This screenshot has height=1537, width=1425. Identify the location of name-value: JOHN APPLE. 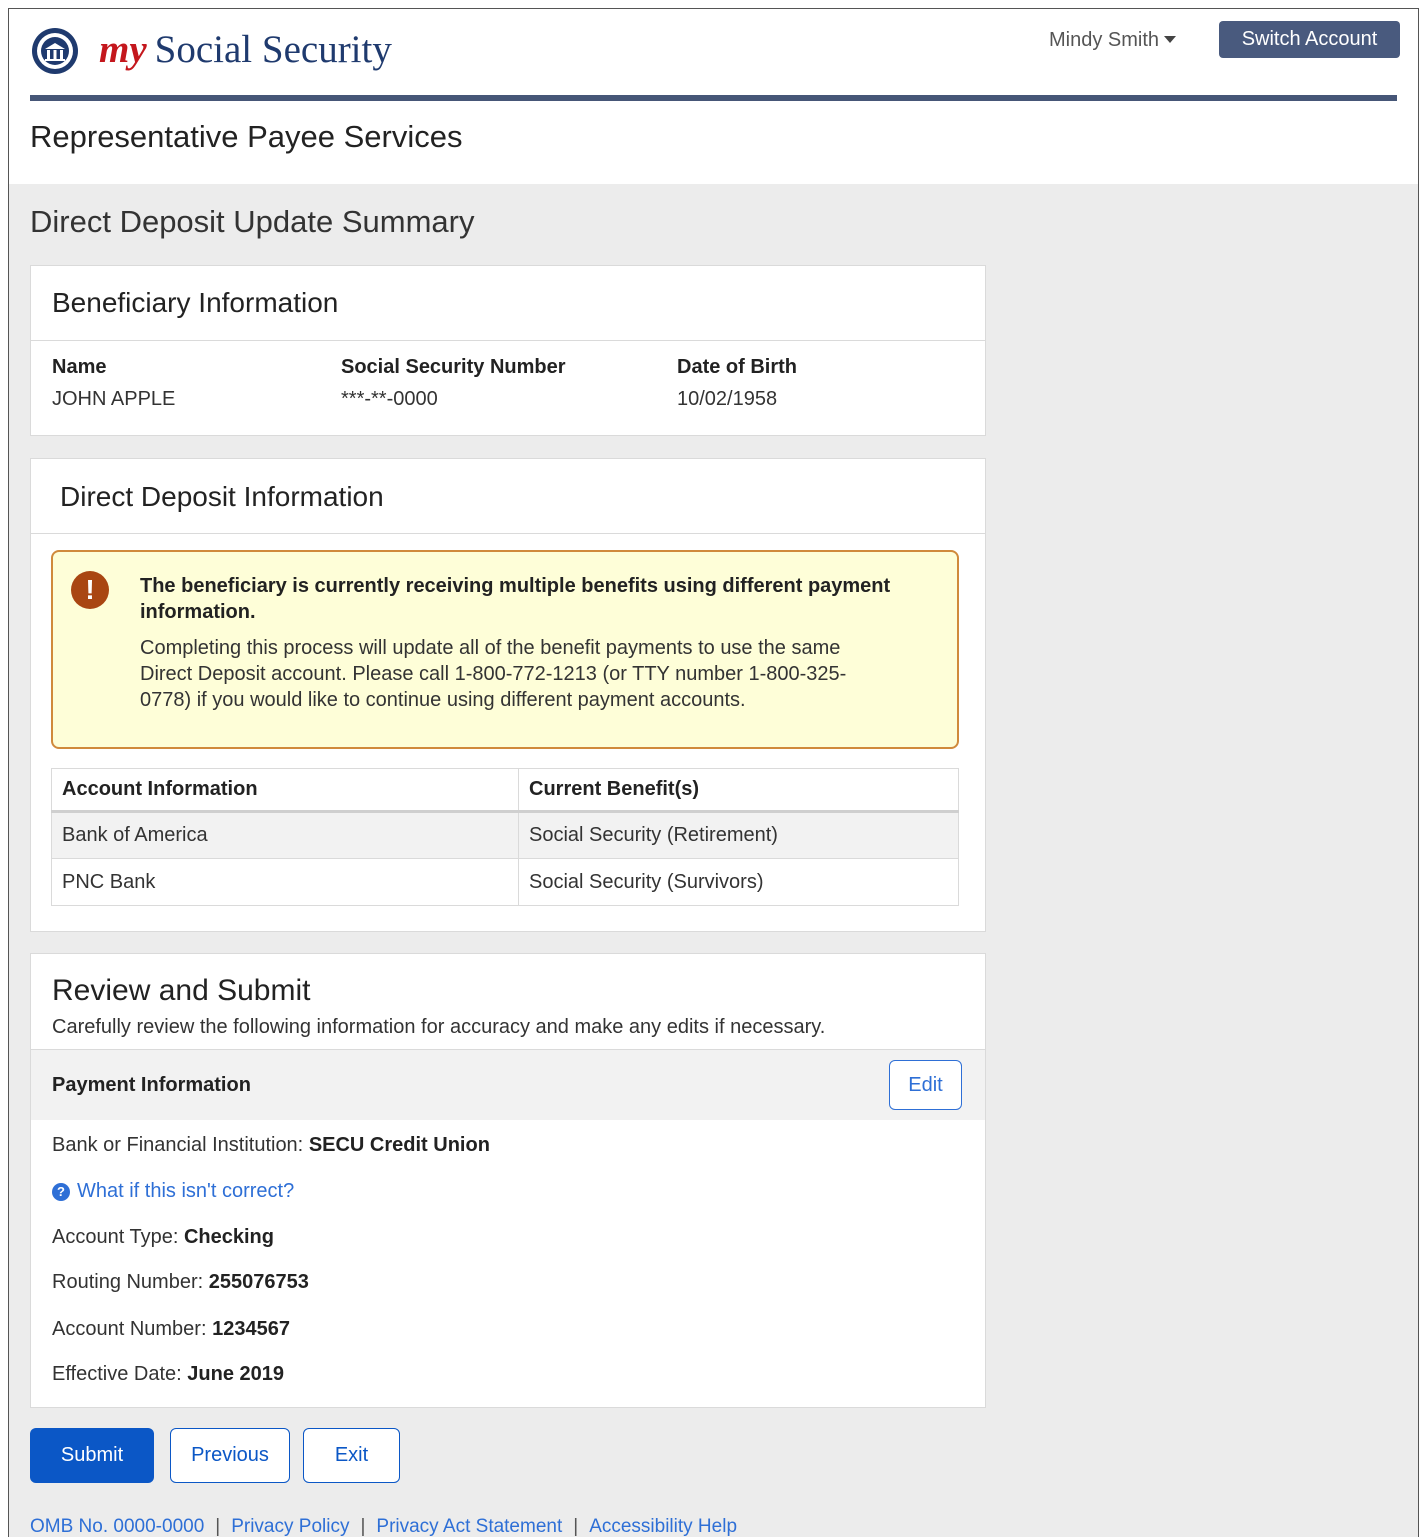
(114, 399).